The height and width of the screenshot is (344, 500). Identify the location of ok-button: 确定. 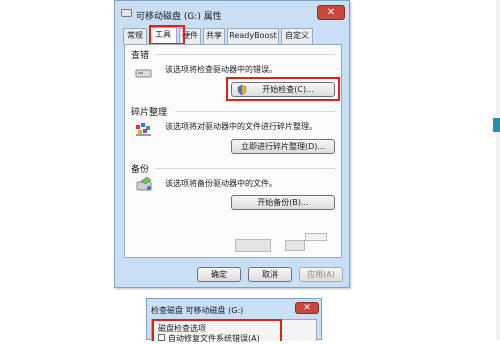
(219, 274).